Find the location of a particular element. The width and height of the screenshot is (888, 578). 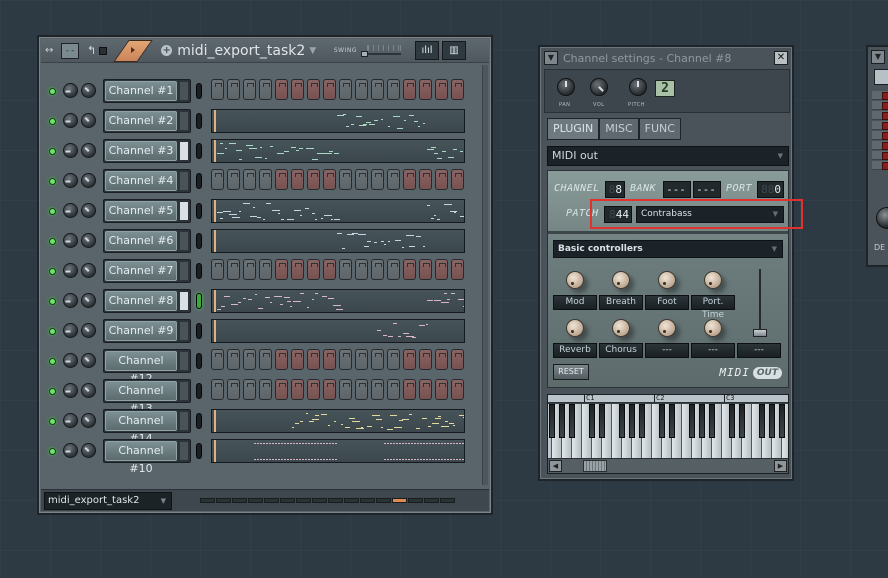

window-menu-icon: ▼ is located at coordinates (878, 57).